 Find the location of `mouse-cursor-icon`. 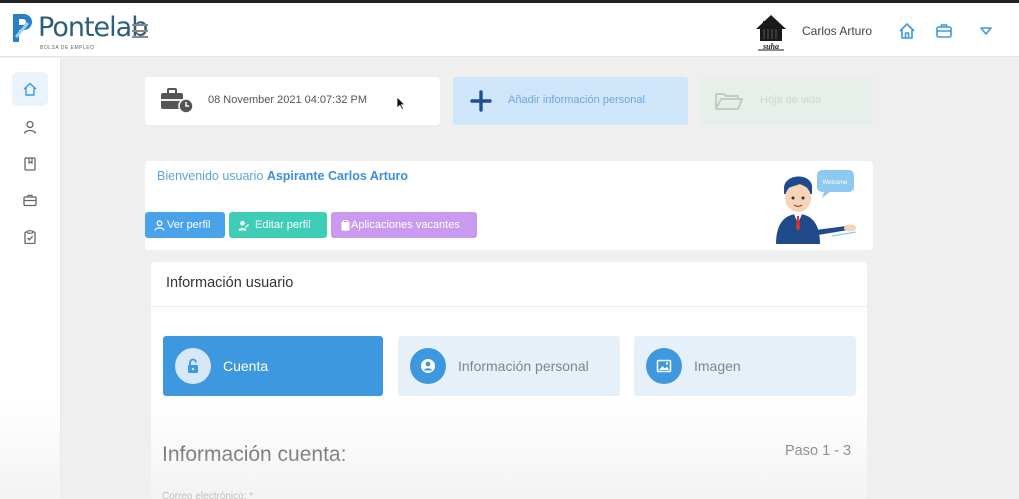

mouse-cursor-icon is located at coordinates (401, 103).